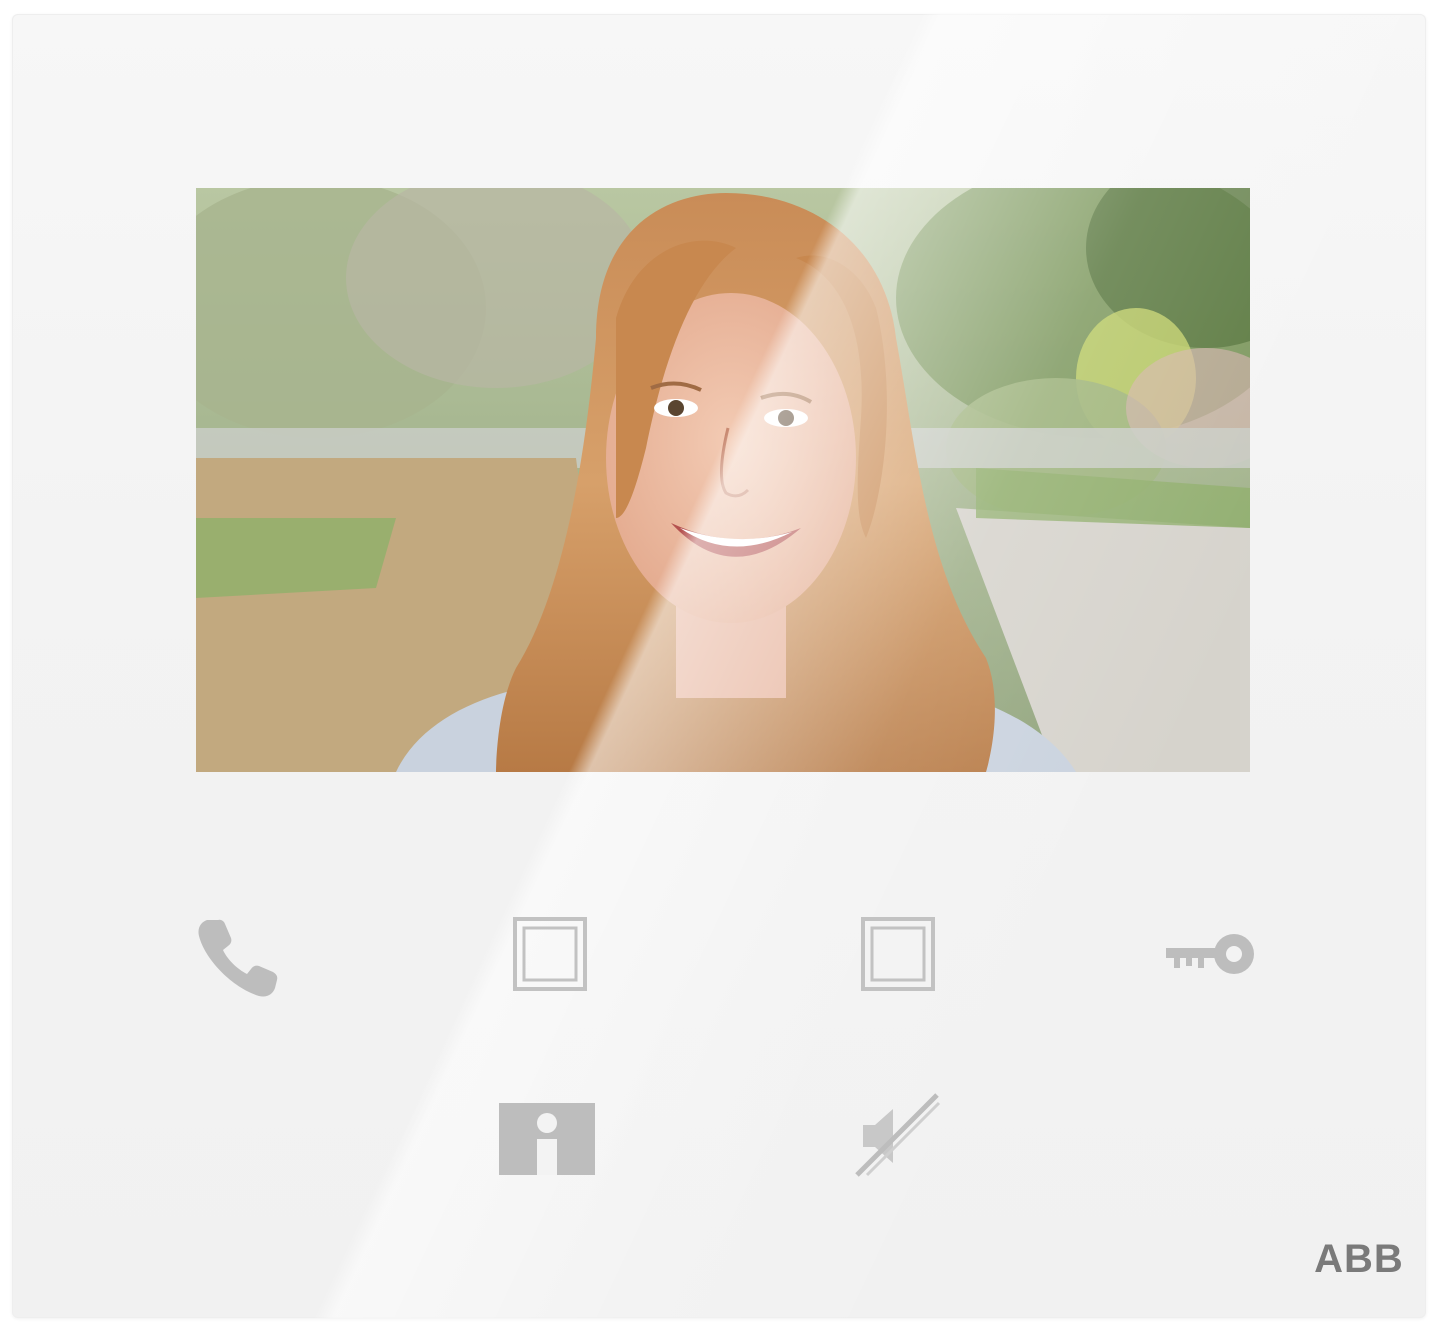 This screenshot has height=1327, width=1435. I want to click on door-open-button, so click(1210, 954).